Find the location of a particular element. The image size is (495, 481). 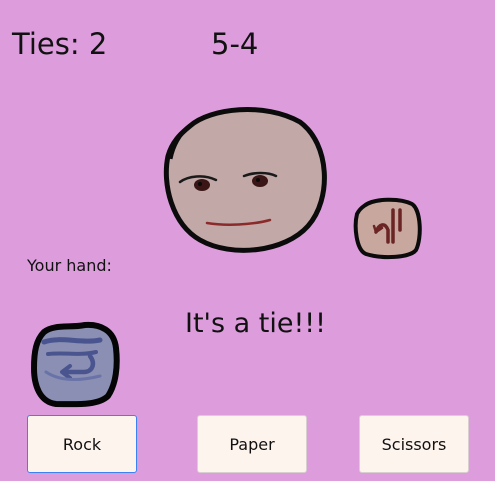

result-text: It's a tie!!! is located at coordinates (255, 323).